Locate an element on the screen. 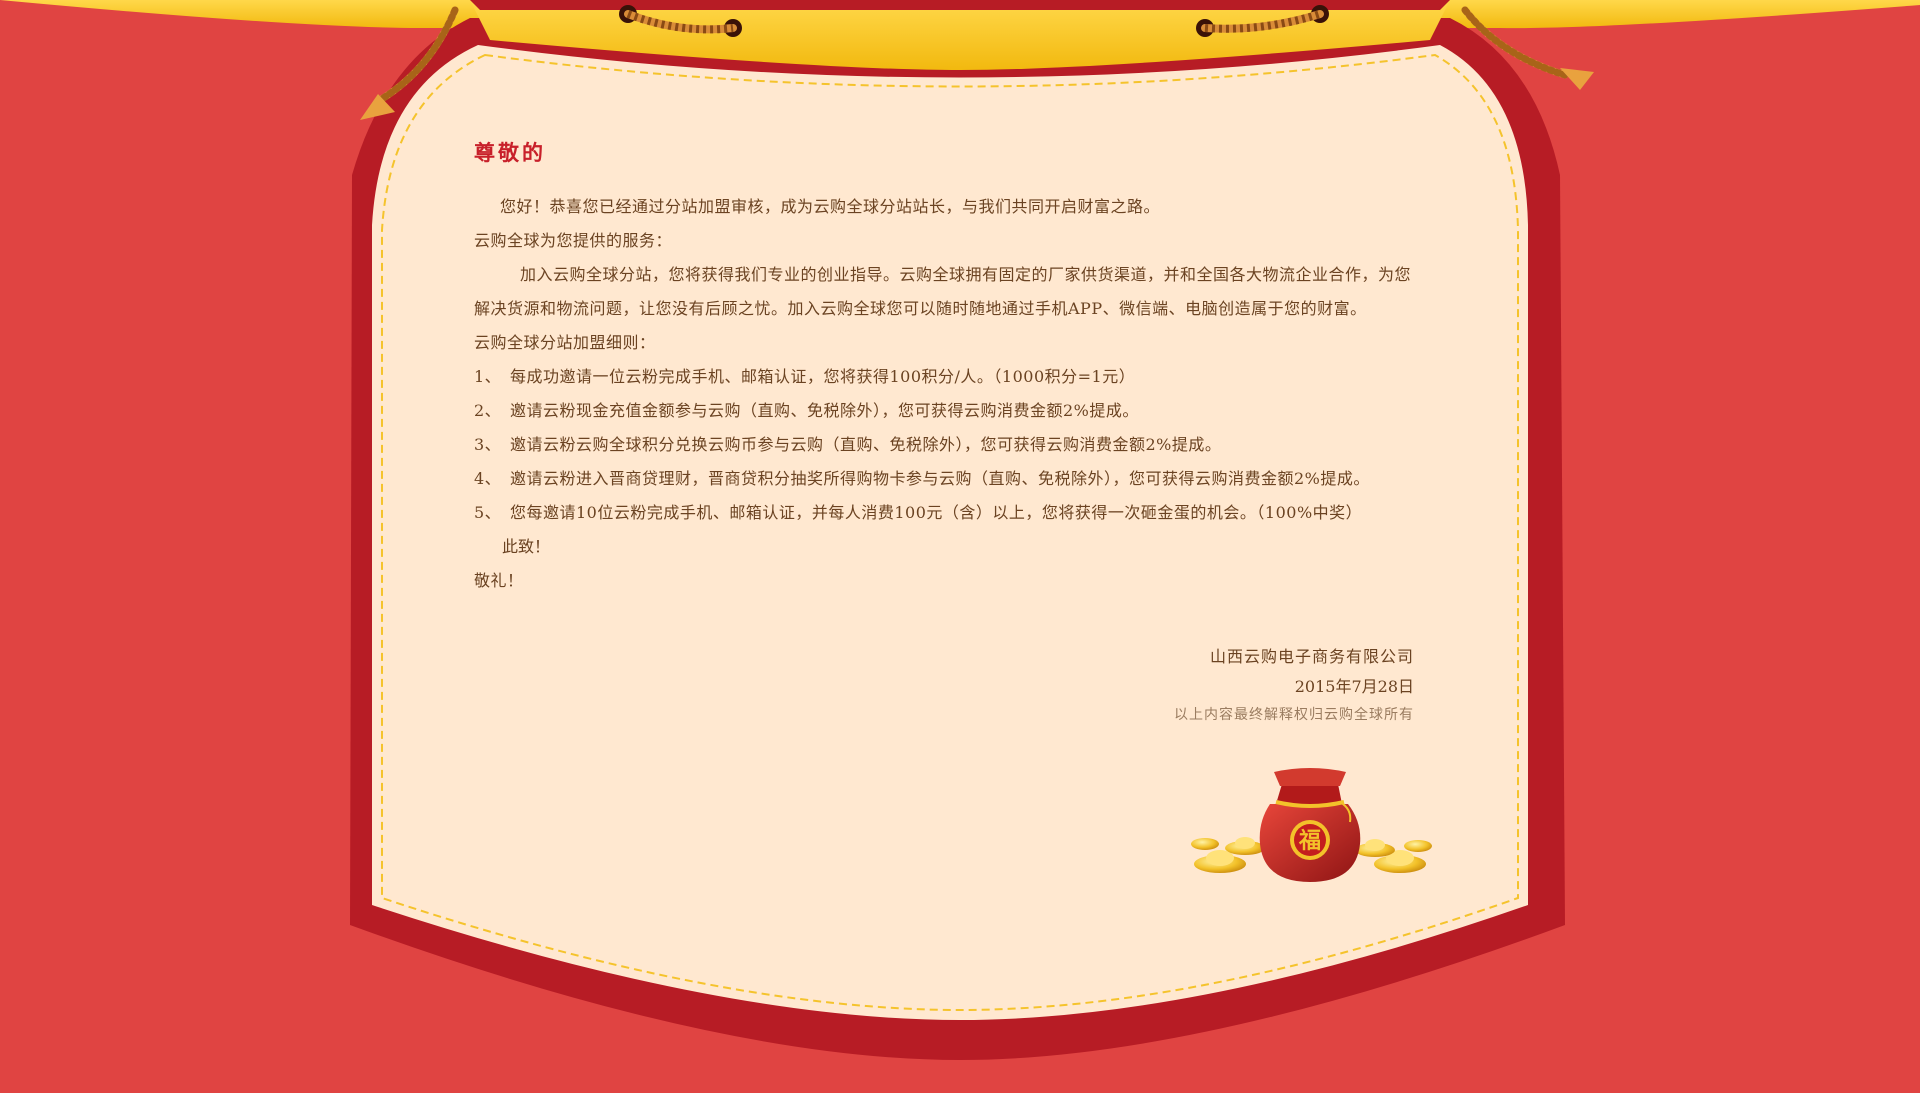  rule-number: 4、 is located at coordinates (488, 478).